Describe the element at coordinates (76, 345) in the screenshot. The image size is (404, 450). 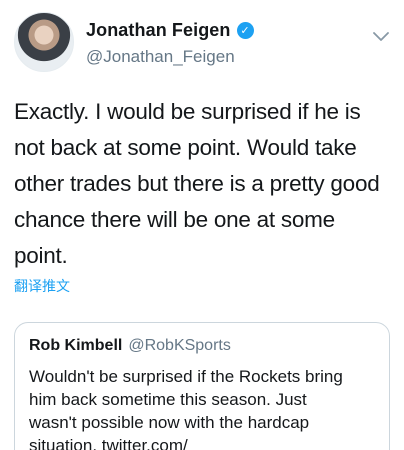
I see `quoted-author-name: Rob Kimbell` at that location.